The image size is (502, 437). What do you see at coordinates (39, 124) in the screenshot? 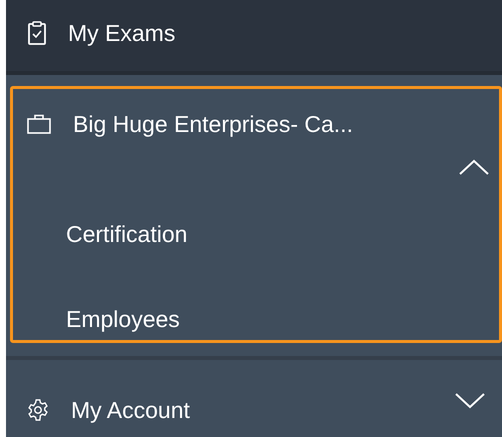
I see `briefcase-icon` at bounding box center [39, 124].